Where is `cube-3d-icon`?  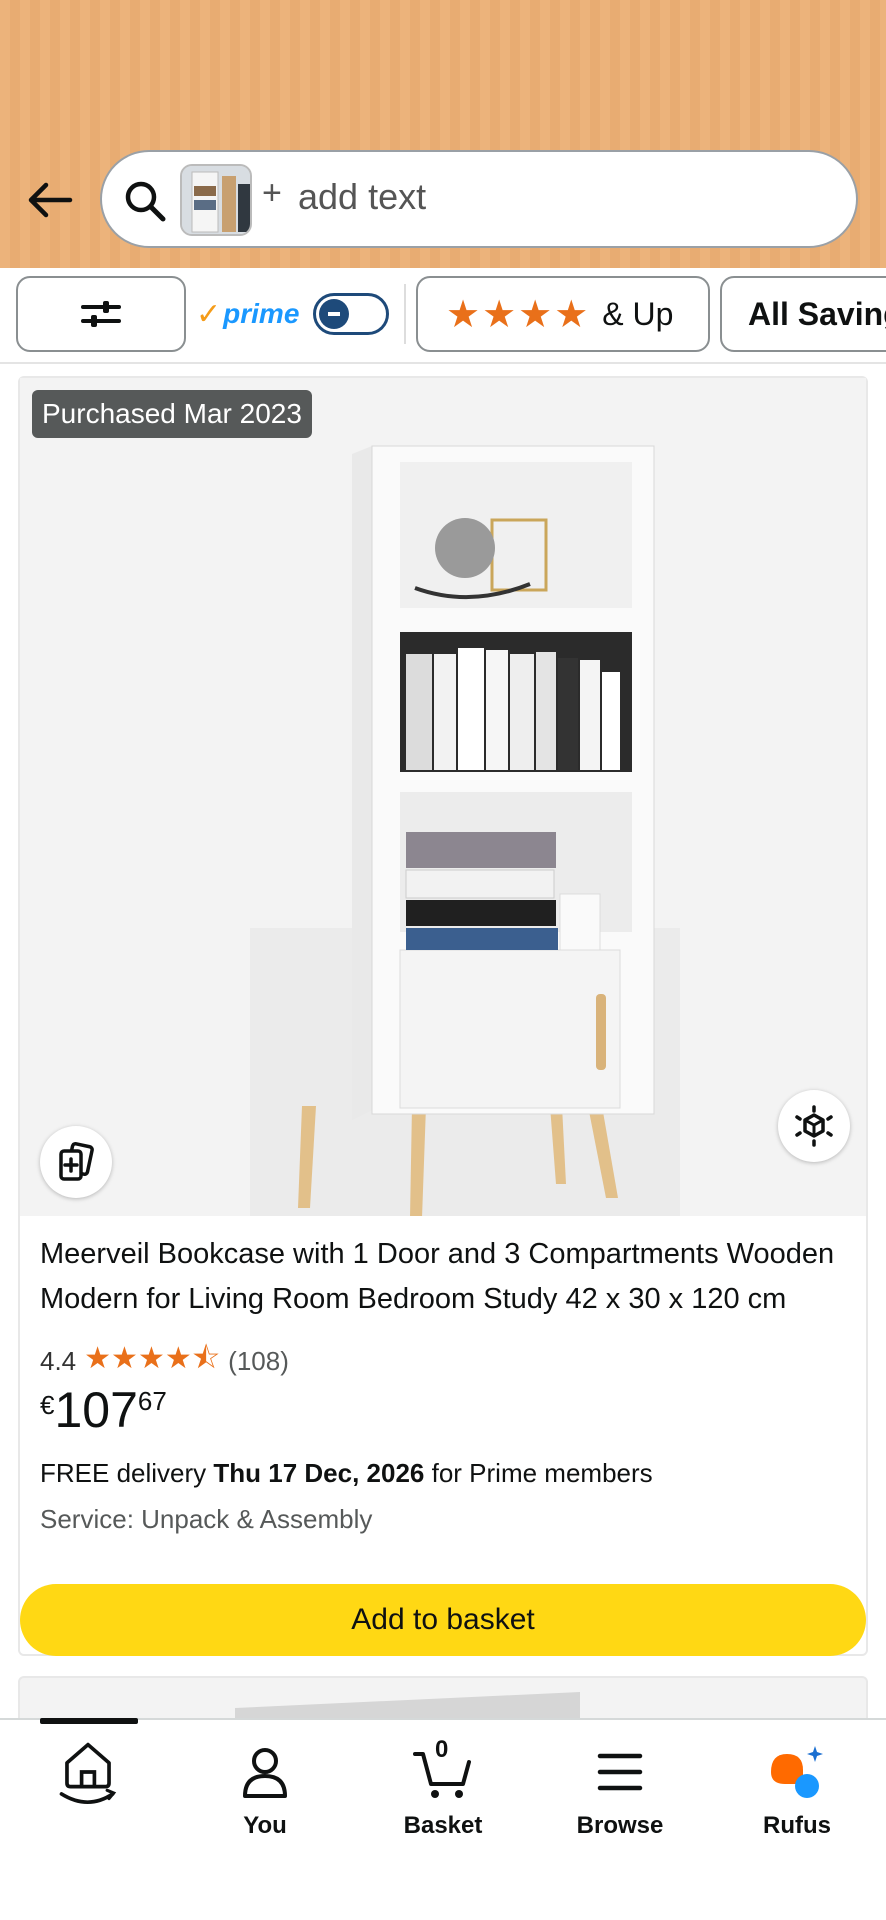
cube-3d-icon is located at coordinates (814, 1126).